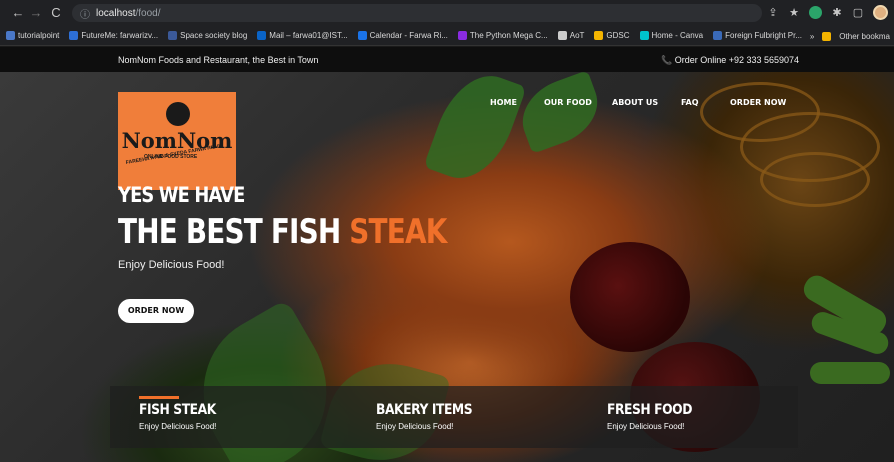 The height and width of the screenshot is (462, 894). What do you see at coordinates (39, 35) in the screenshot?
I see `bookmark-label: tutorialpoint` at bounding box center [39, 35].